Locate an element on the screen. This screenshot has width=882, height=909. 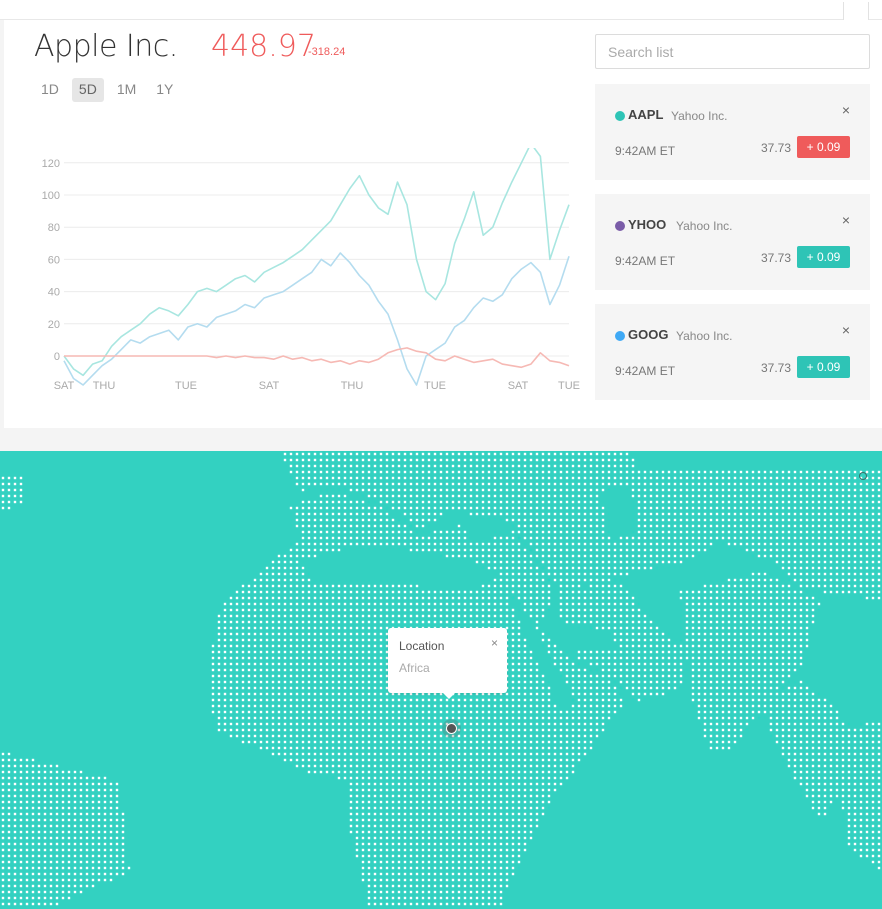
range-1d: 1D is located at coordinates (50, 90).